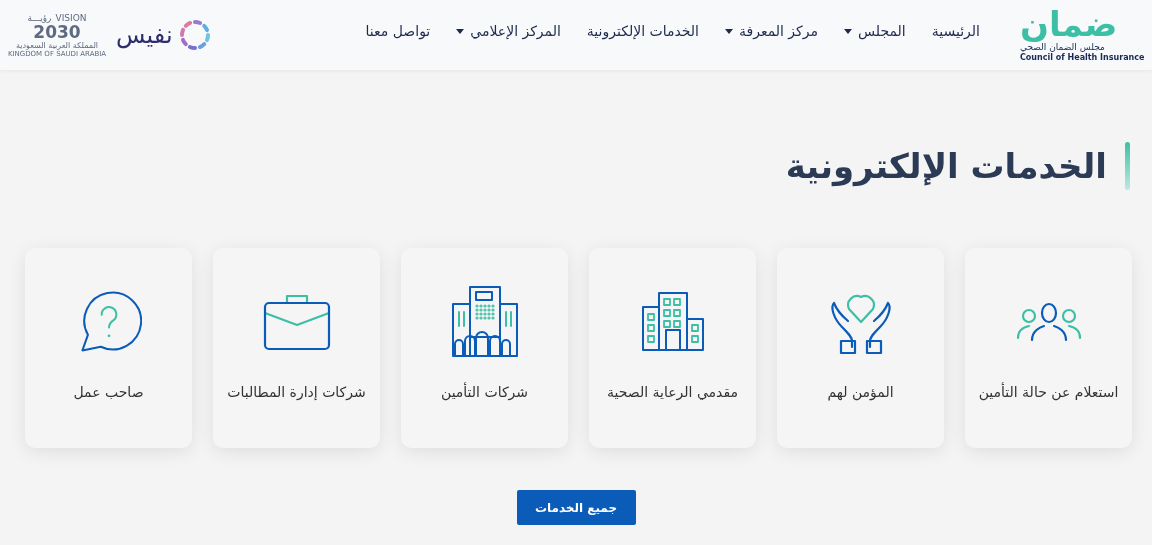 The height and width of the screenshot is (545, 1152). What do you see at coordinates (642, 31) in the screenshot?
I see `nav-link: الخدمات الإلكترونية` at bounding box center [642, 31].